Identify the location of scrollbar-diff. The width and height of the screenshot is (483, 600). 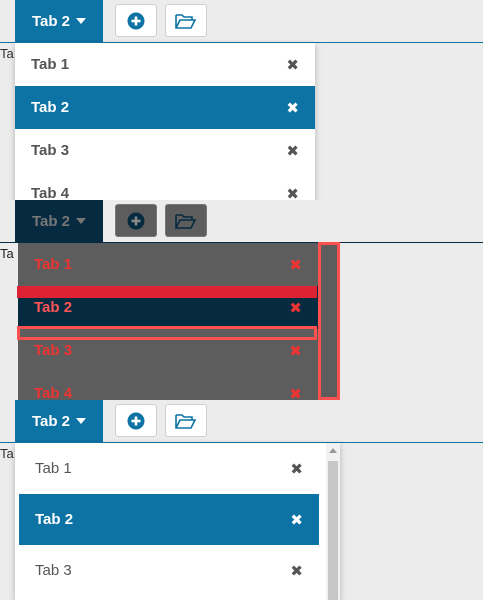
(329, 321).